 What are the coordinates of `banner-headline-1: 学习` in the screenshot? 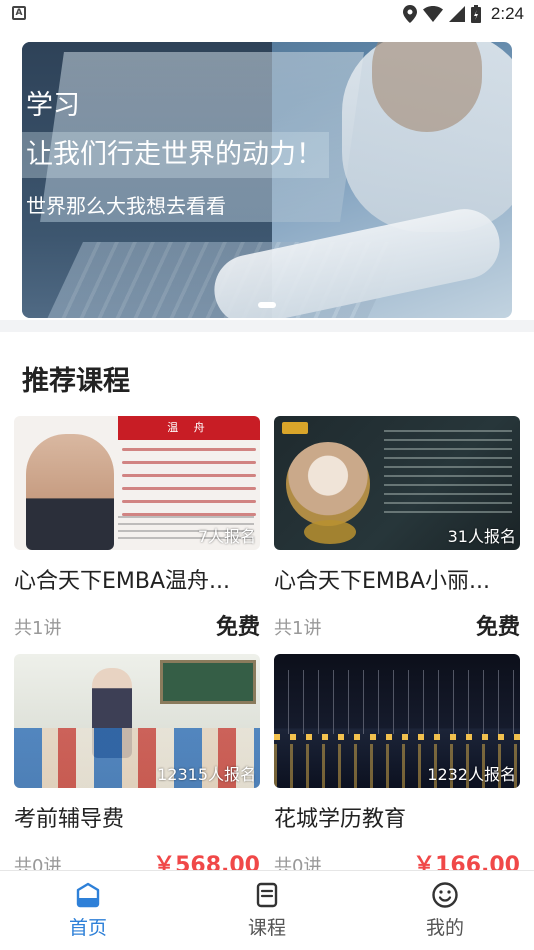 It's located at (53, 105).